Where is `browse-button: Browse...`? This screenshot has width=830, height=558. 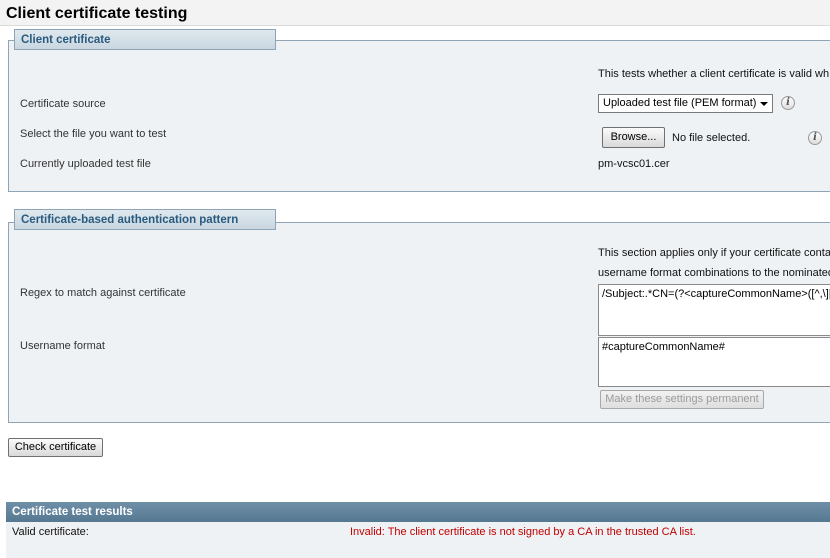 browse-button: Browse... is located at coordinates (633, 137).